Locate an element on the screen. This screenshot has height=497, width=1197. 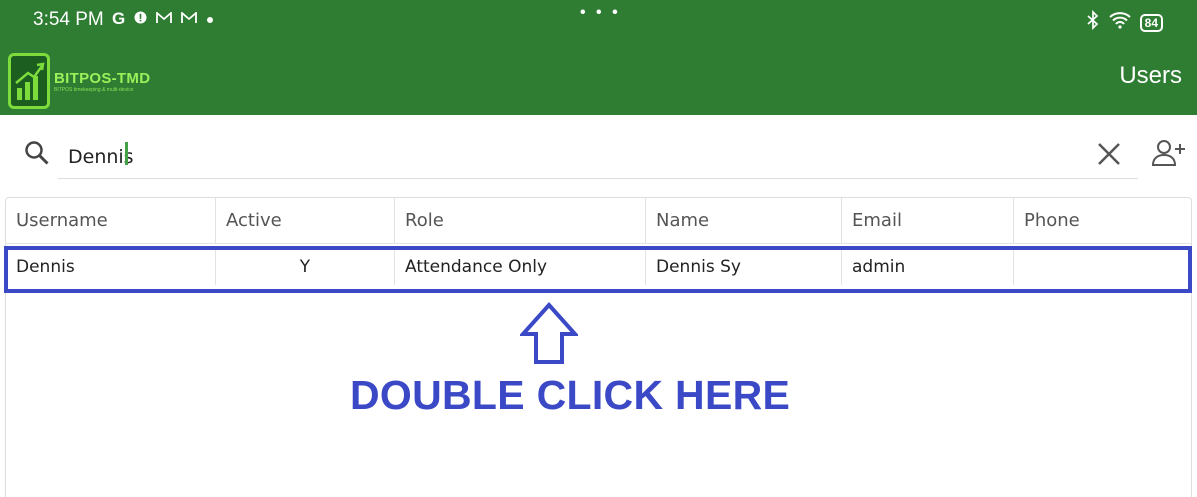
search-input is located at coordinates (598, 157).